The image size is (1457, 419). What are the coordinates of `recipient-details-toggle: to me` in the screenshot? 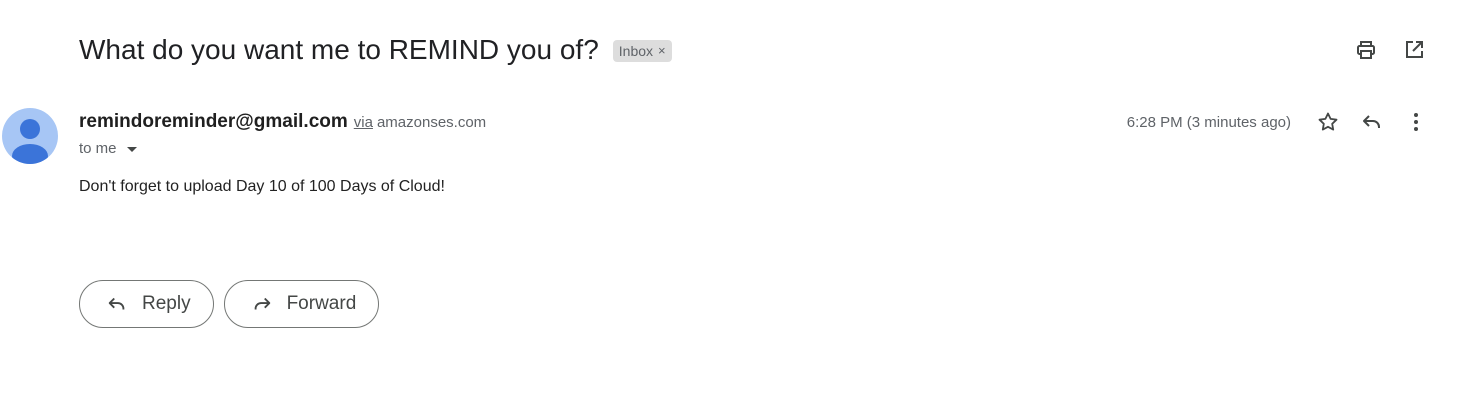 It's located at (108, 148).